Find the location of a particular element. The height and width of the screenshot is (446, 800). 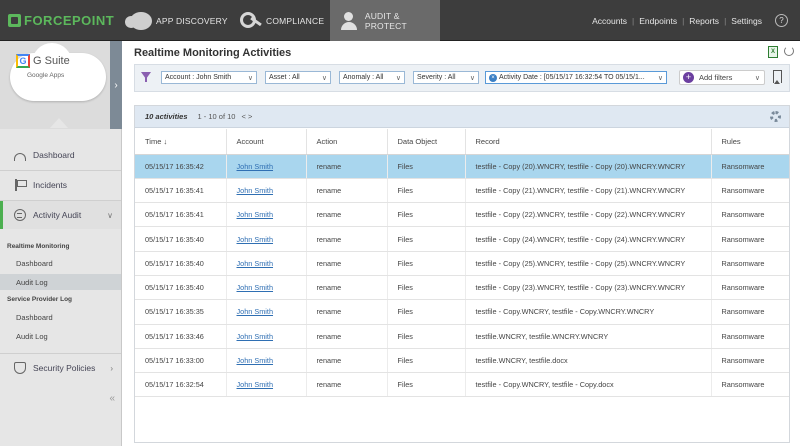

app-selector: G G Suite Google Apps › is located at coordinates (61, 85).